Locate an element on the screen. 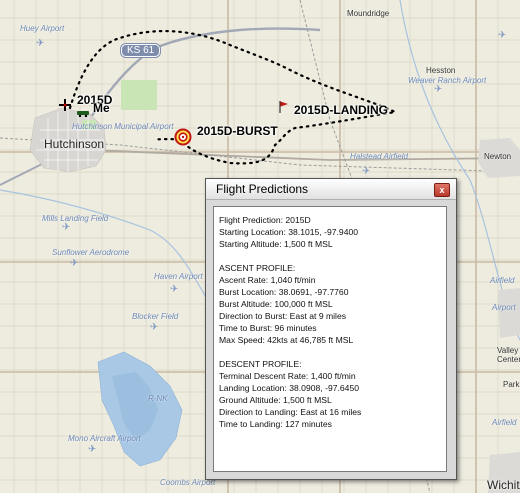 This screenshot has width=520, height=493. airport-hutchinson-municipal: Hutchinson Municipal Airport is located at coordinates (123, 126).